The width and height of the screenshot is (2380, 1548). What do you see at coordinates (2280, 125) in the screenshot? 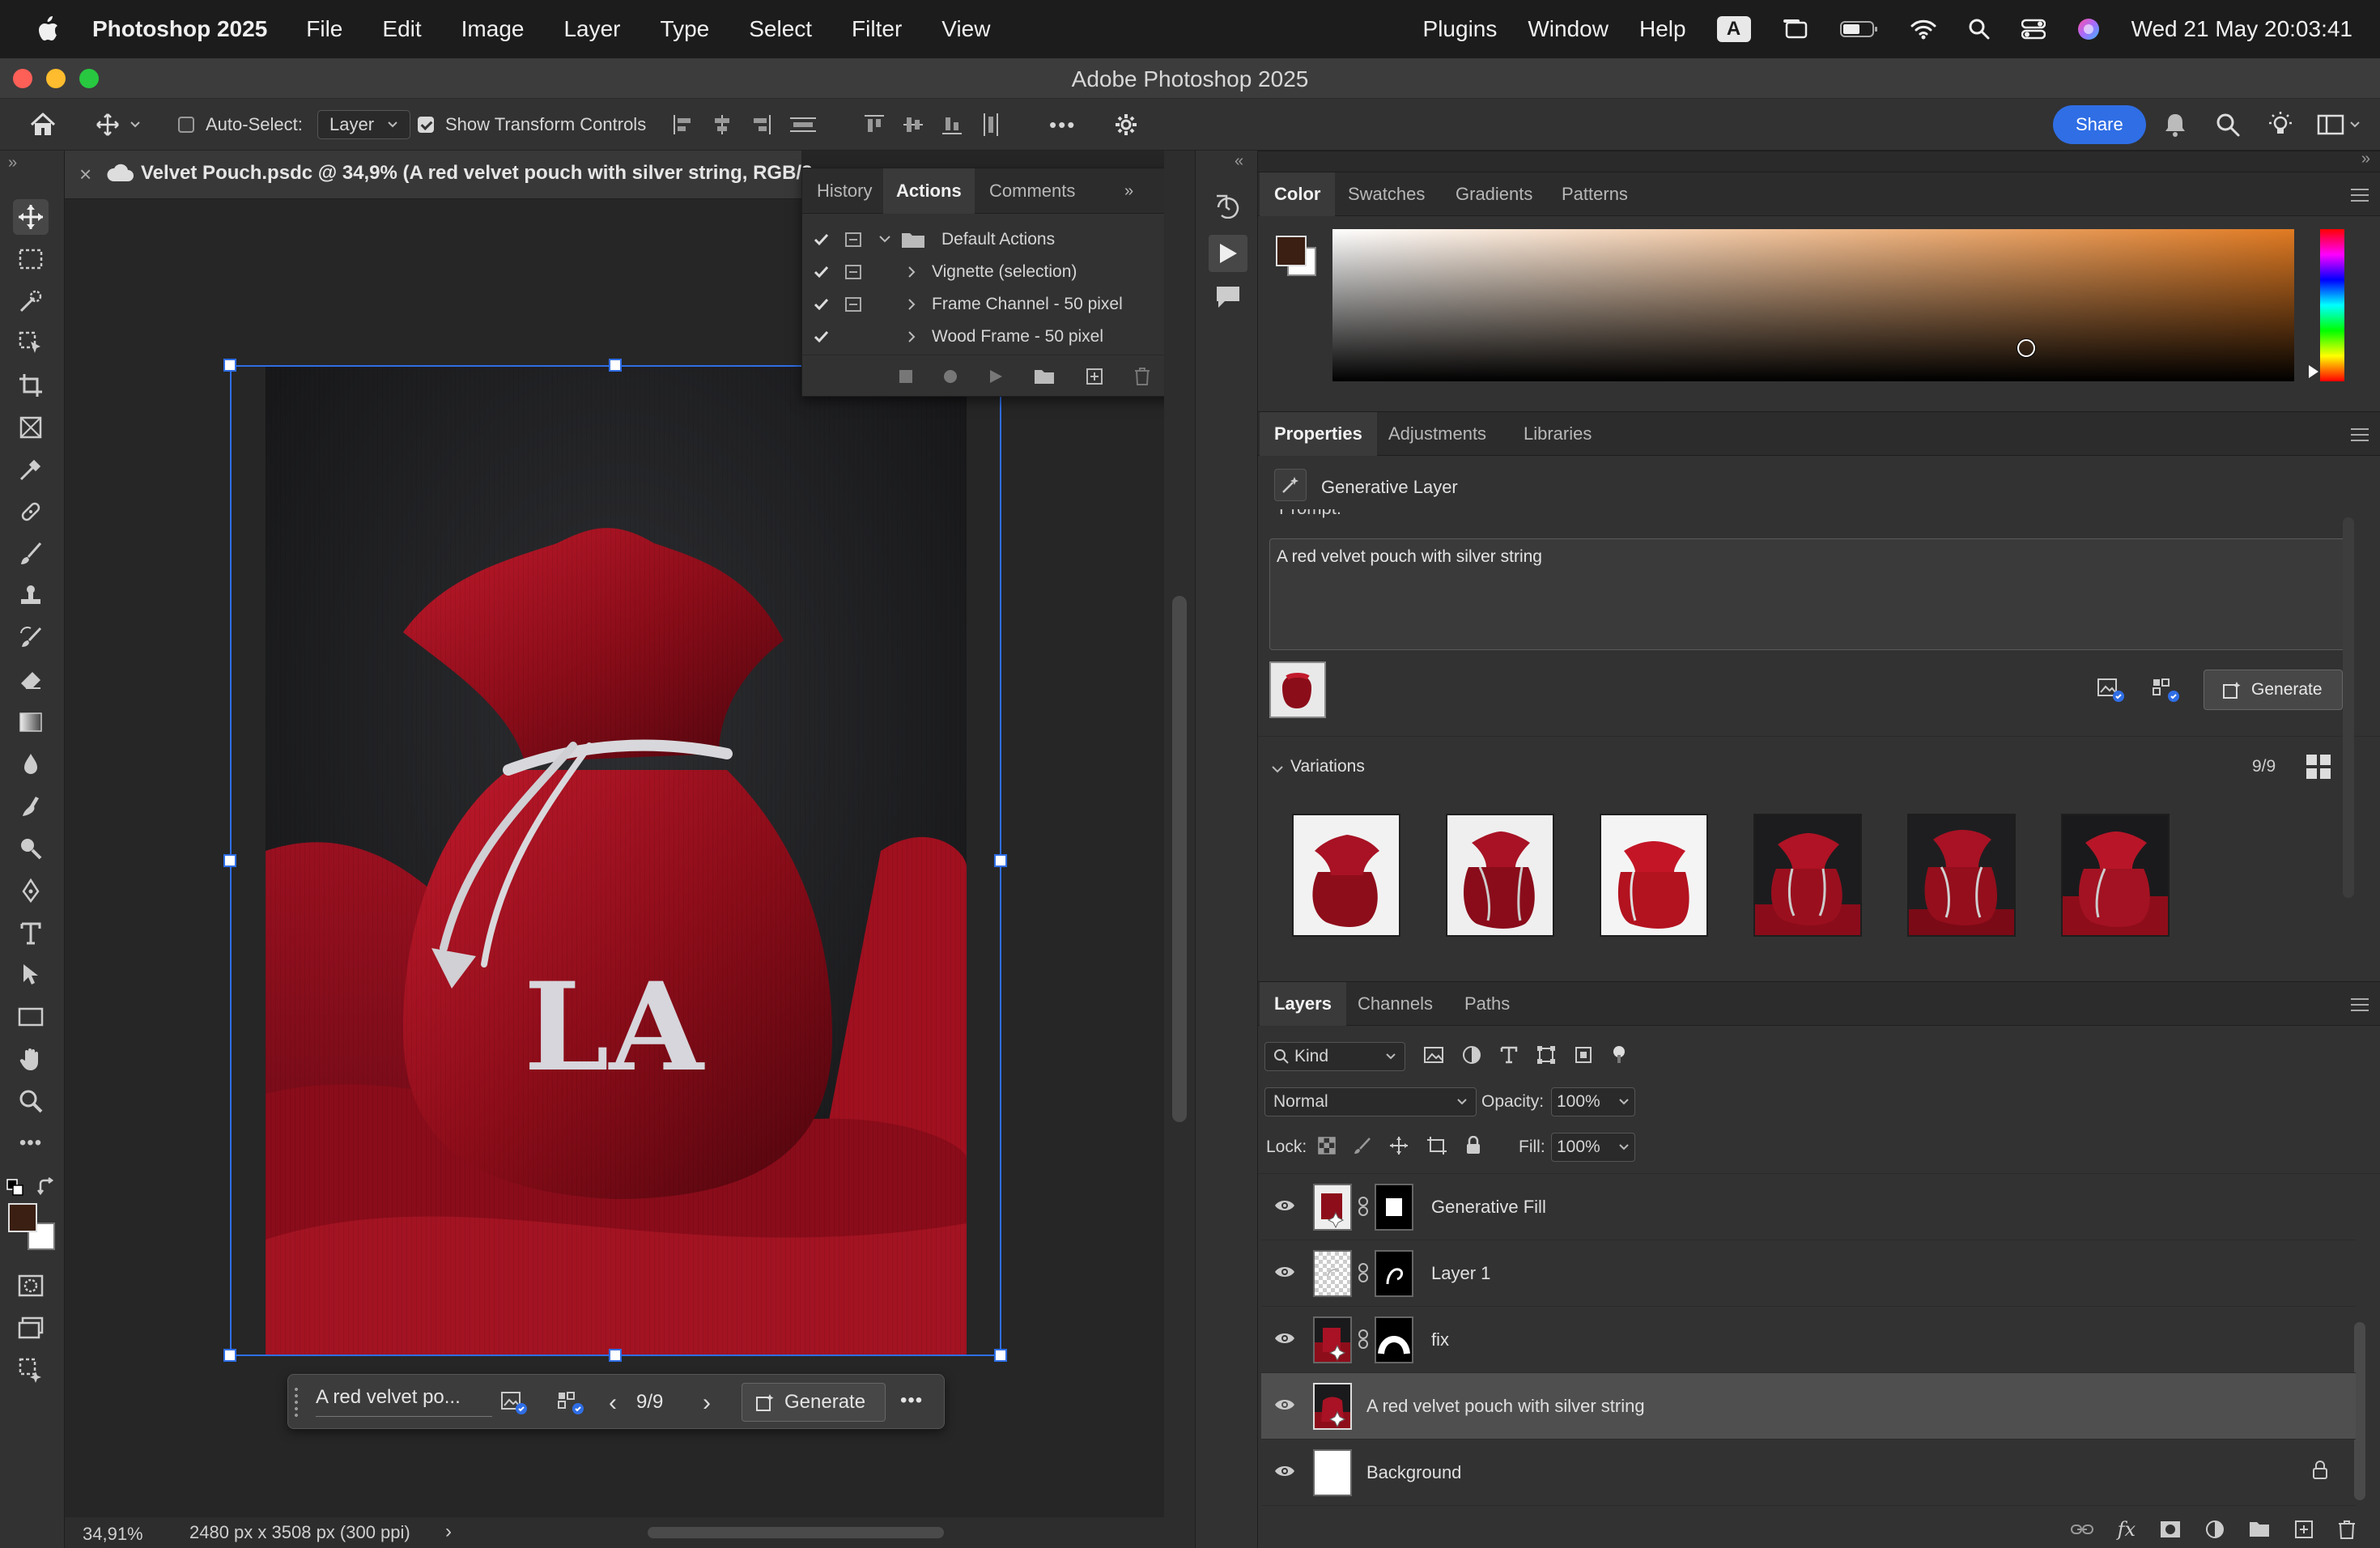
I see `discover-lightbulb-icon` at bounding box center [2280, 125].